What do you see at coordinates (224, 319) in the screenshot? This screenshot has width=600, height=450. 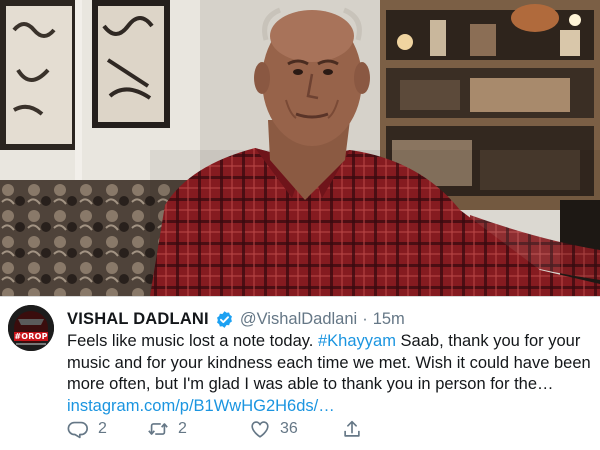 I see `verified-badge-icon` at bounding box center [224, 319].